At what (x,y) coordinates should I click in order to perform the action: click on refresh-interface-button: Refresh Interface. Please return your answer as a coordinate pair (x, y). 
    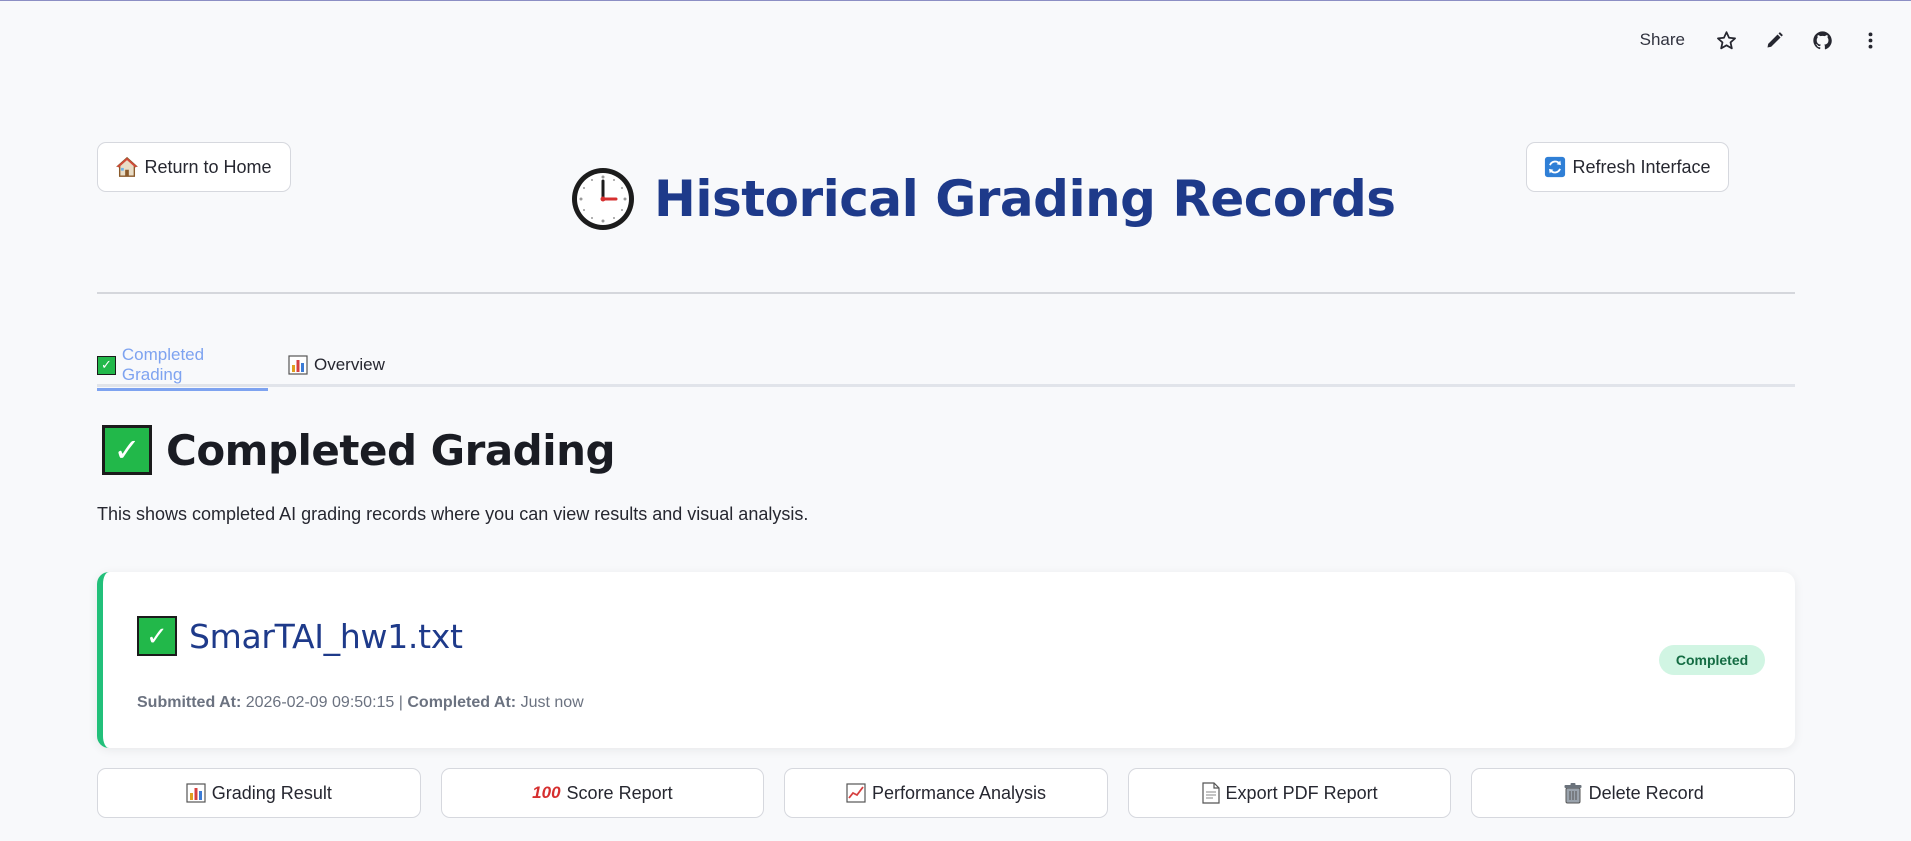
    Looking at the image, I should click on (1627, 167).